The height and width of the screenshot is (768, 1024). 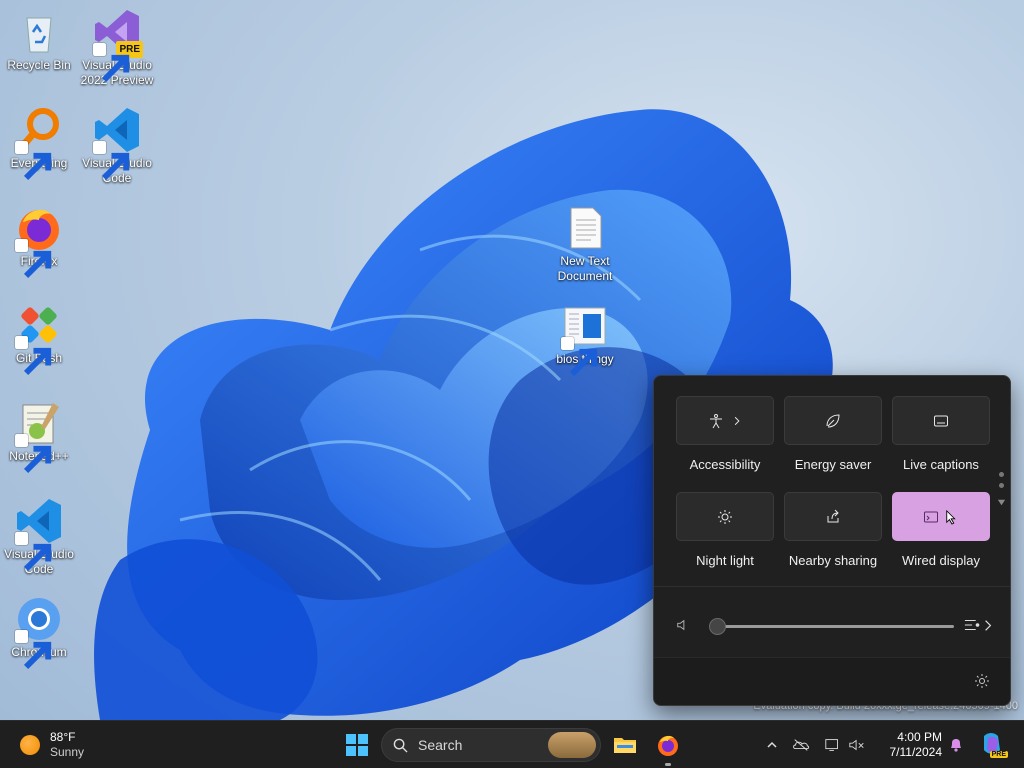 I want to click on nearby-sharing-tile, so click(x=833, y=516).